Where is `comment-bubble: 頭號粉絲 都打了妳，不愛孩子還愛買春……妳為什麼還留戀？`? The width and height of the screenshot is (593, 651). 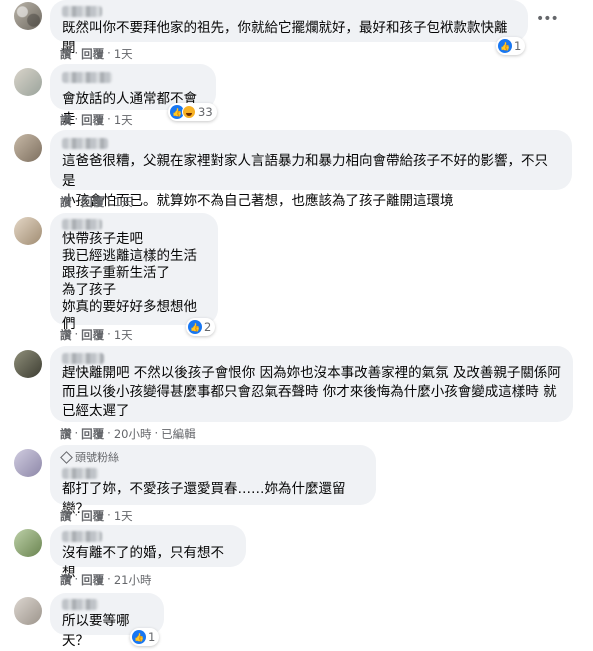 comment-bubble: 頭號粉絲 都打了妳，不愛孩子還愛買春……妳為什麼還留戀？ is located at coordinates (213, 481).